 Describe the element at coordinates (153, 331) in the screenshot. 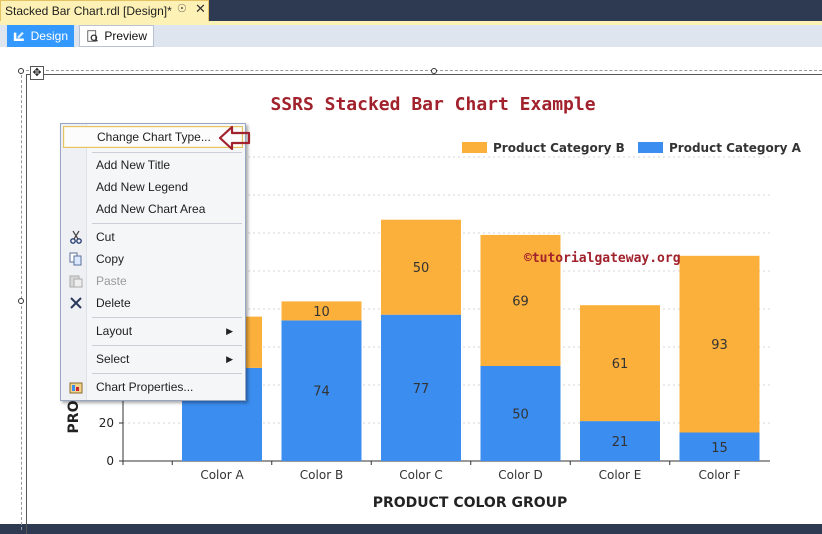

I see `menu-item-layout: Layout ▶` at that location.